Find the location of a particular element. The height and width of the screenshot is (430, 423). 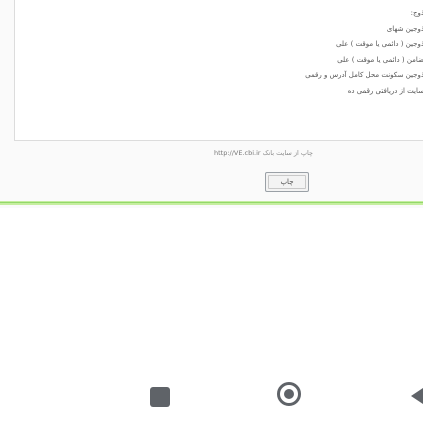

android-navigation-bar is located at coordinates (211, 396).